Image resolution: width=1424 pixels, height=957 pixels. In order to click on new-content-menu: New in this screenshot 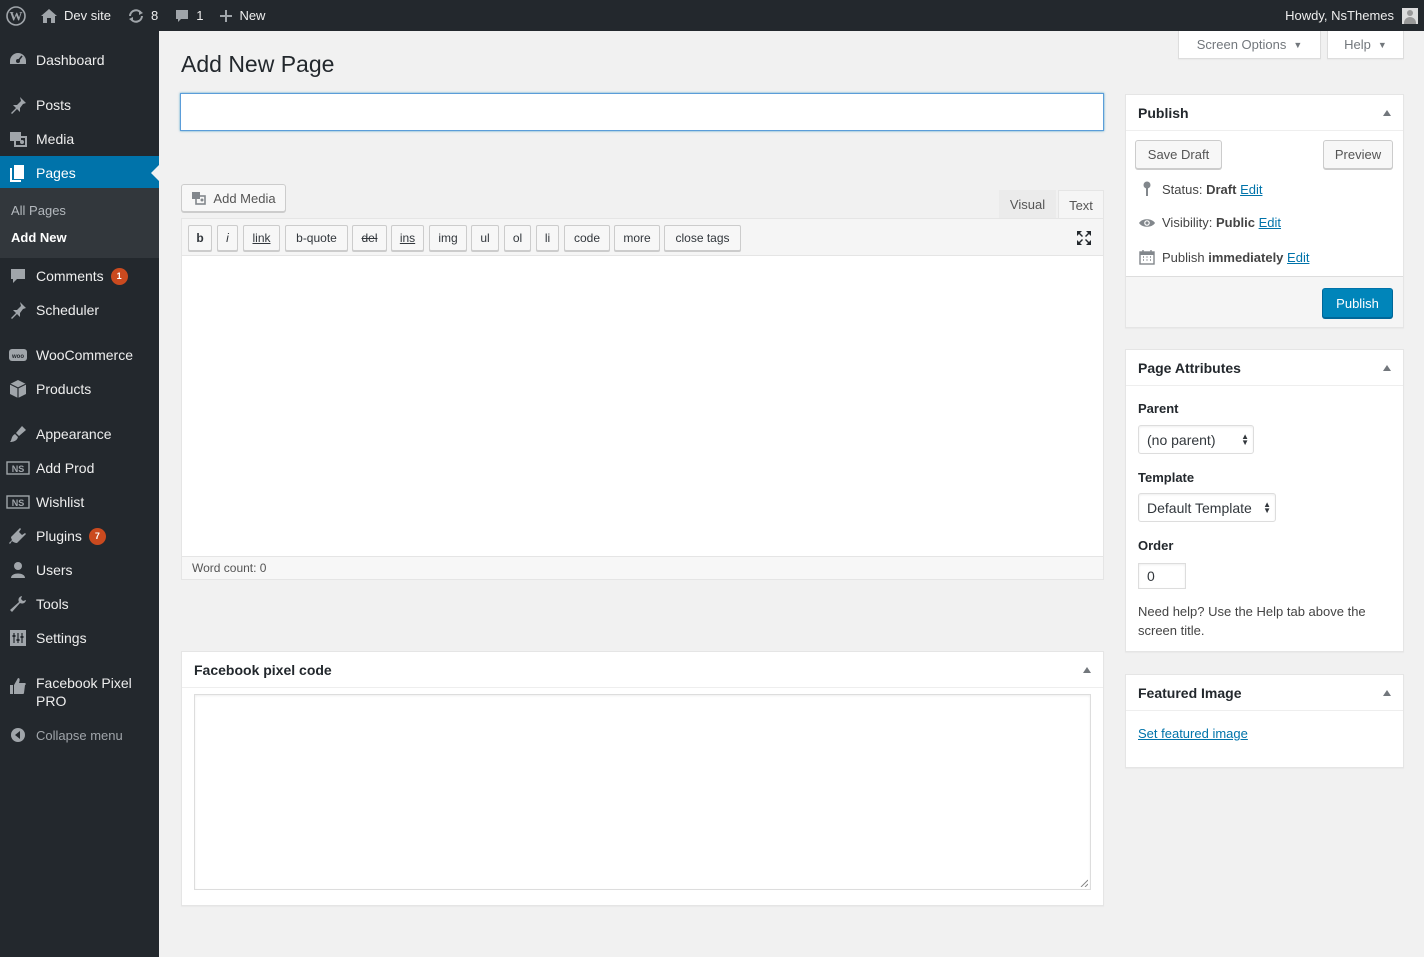, I will do `click(242, 15)`.